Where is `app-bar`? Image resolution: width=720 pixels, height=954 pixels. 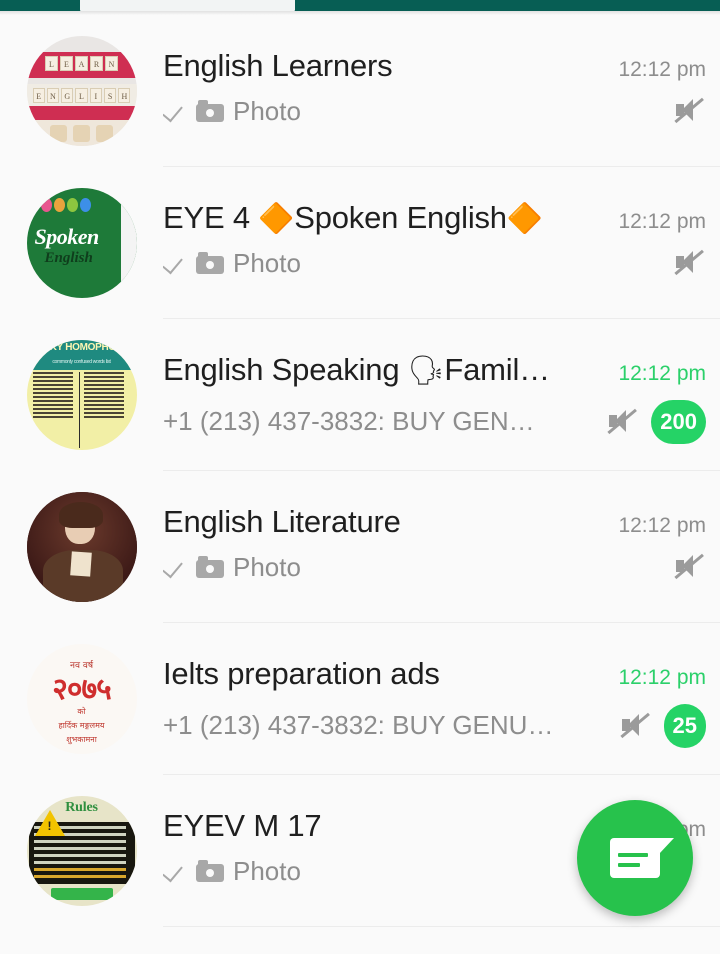 app-bar is located at coordinates (360, 5).